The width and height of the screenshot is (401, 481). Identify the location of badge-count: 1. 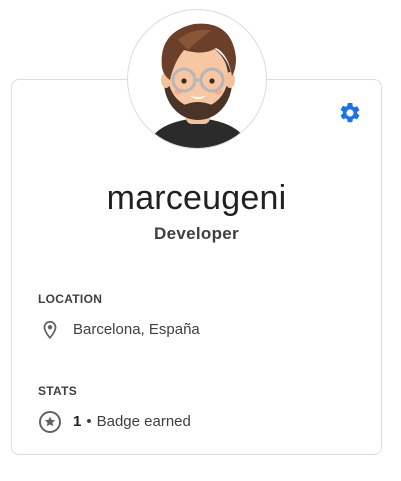
(77, 421).